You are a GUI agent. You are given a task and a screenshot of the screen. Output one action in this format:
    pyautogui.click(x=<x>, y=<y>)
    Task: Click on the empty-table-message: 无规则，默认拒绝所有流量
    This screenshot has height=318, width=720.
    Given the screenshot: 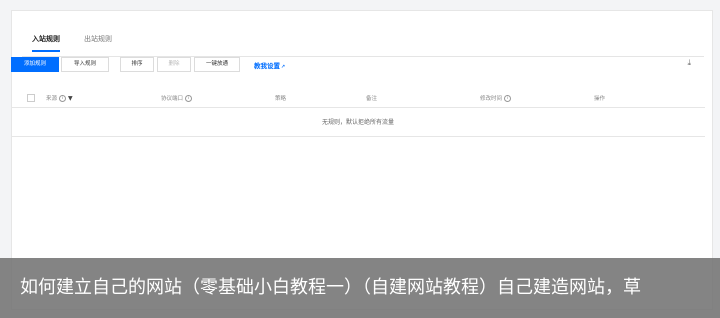 What is the action you would take?
    pyautogui.click(x=358, y=123)
    